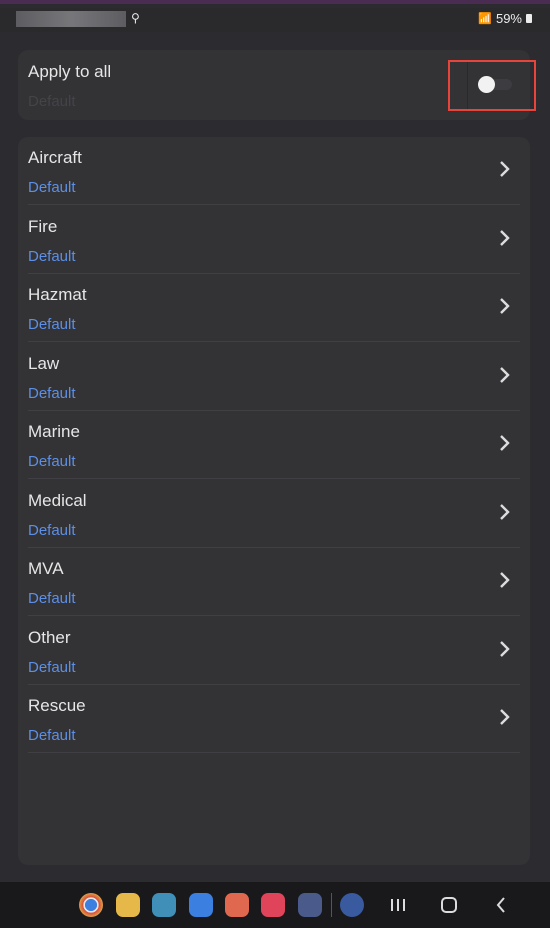 This screenshot has height=928, width=550. Describe the element at coordinates (508, 18) in the screenshot. I see `battery-percent: 59%` at that location.